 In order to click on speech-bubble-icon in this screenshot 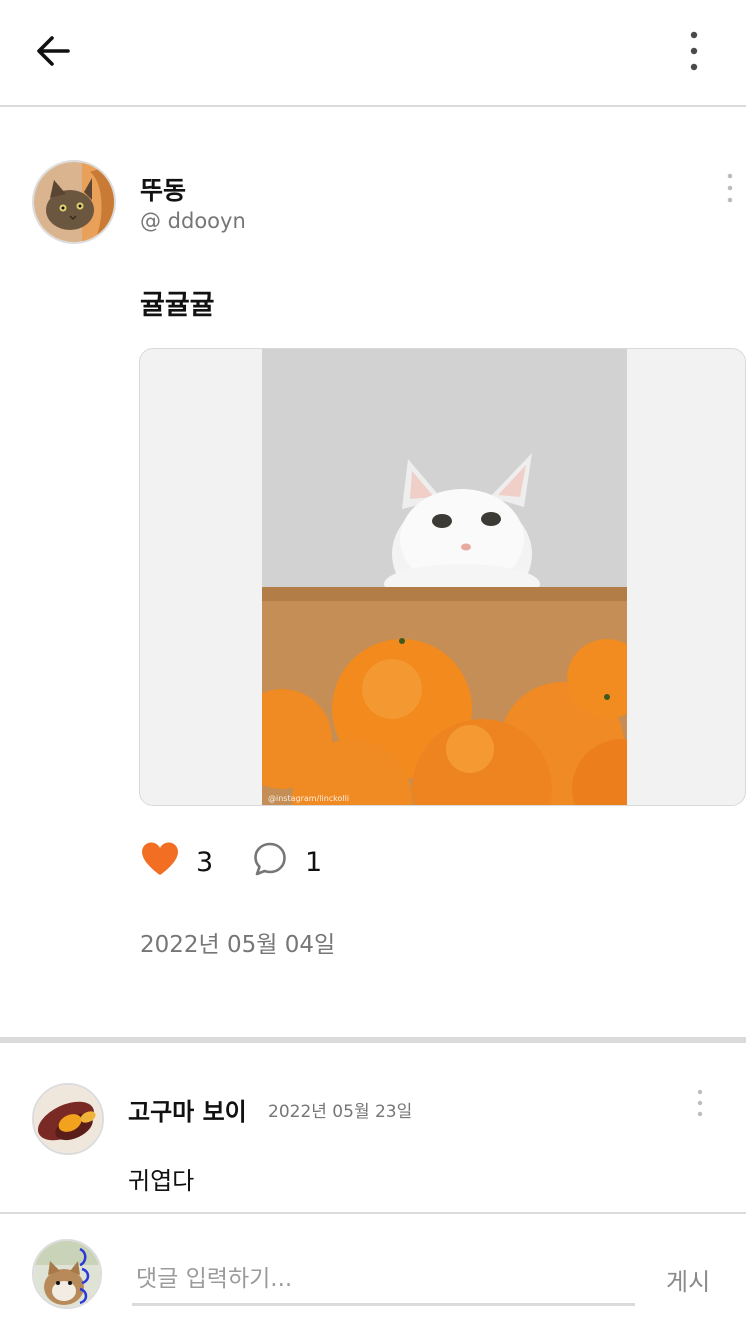, I will do `click(270, 859)`.